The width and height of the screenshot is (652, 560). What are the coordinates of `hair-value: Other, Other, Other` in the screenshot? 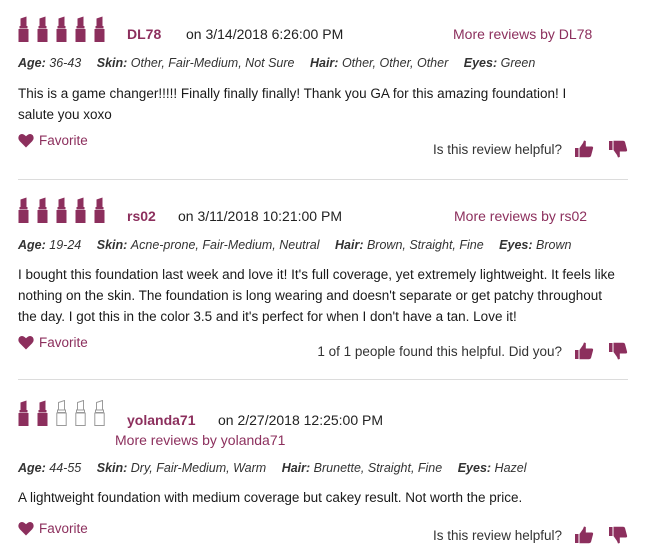 It's located at (395, 63).